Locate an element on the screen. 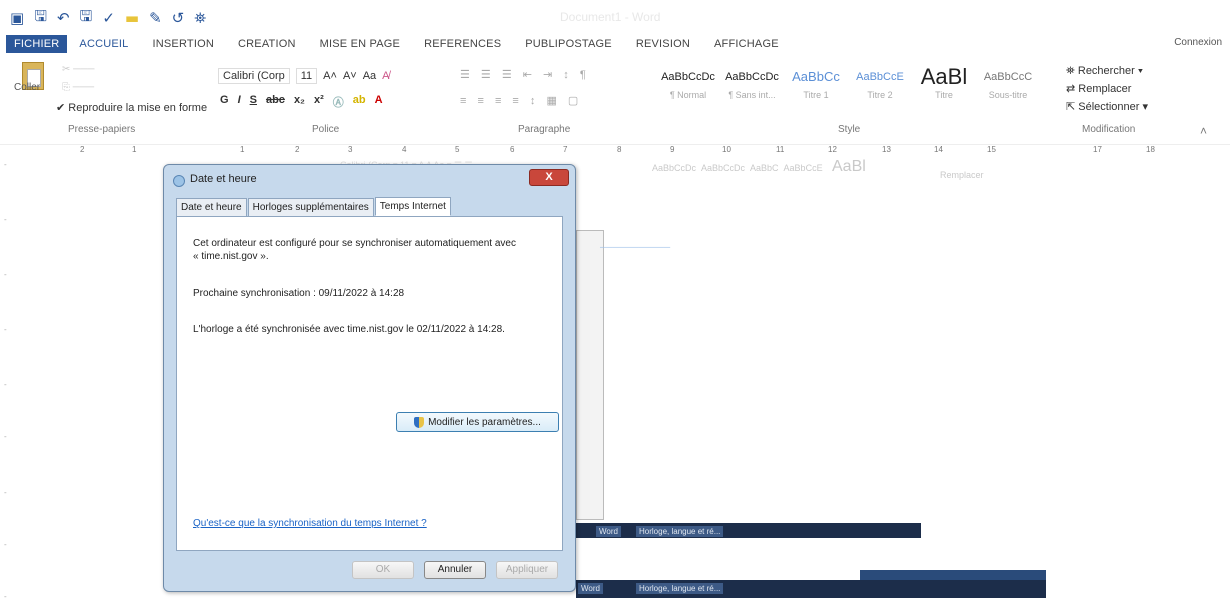 The width and height of the screenshot is (1230, 601). copy-button: ⎘ ─── is located at coordinates (78, 87).